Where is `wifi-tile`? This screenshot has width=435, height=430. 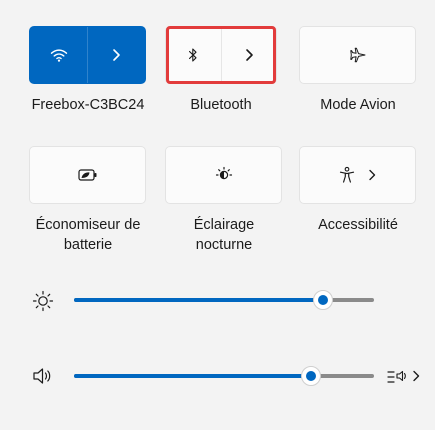 wifi-tile is located at coordinates (87, 55).